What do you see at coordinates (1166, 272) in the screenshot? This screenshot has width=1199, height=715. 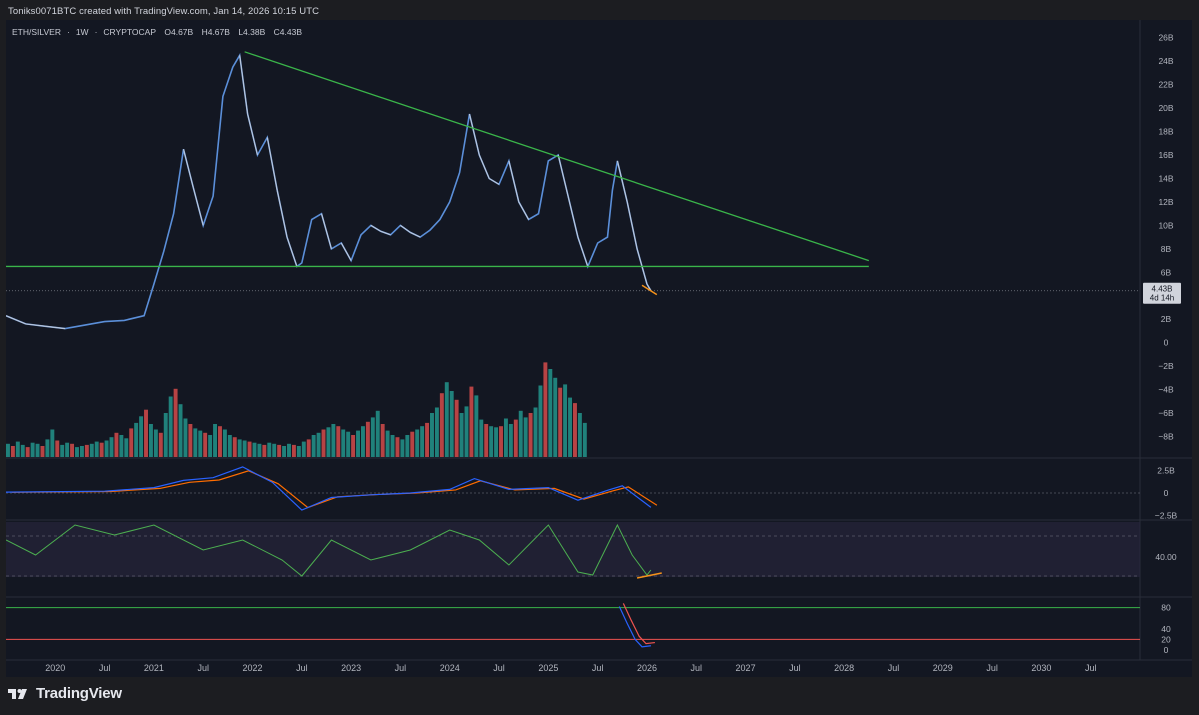 I see `price-tick-label: 6B` at bounding box center [1166, 272].